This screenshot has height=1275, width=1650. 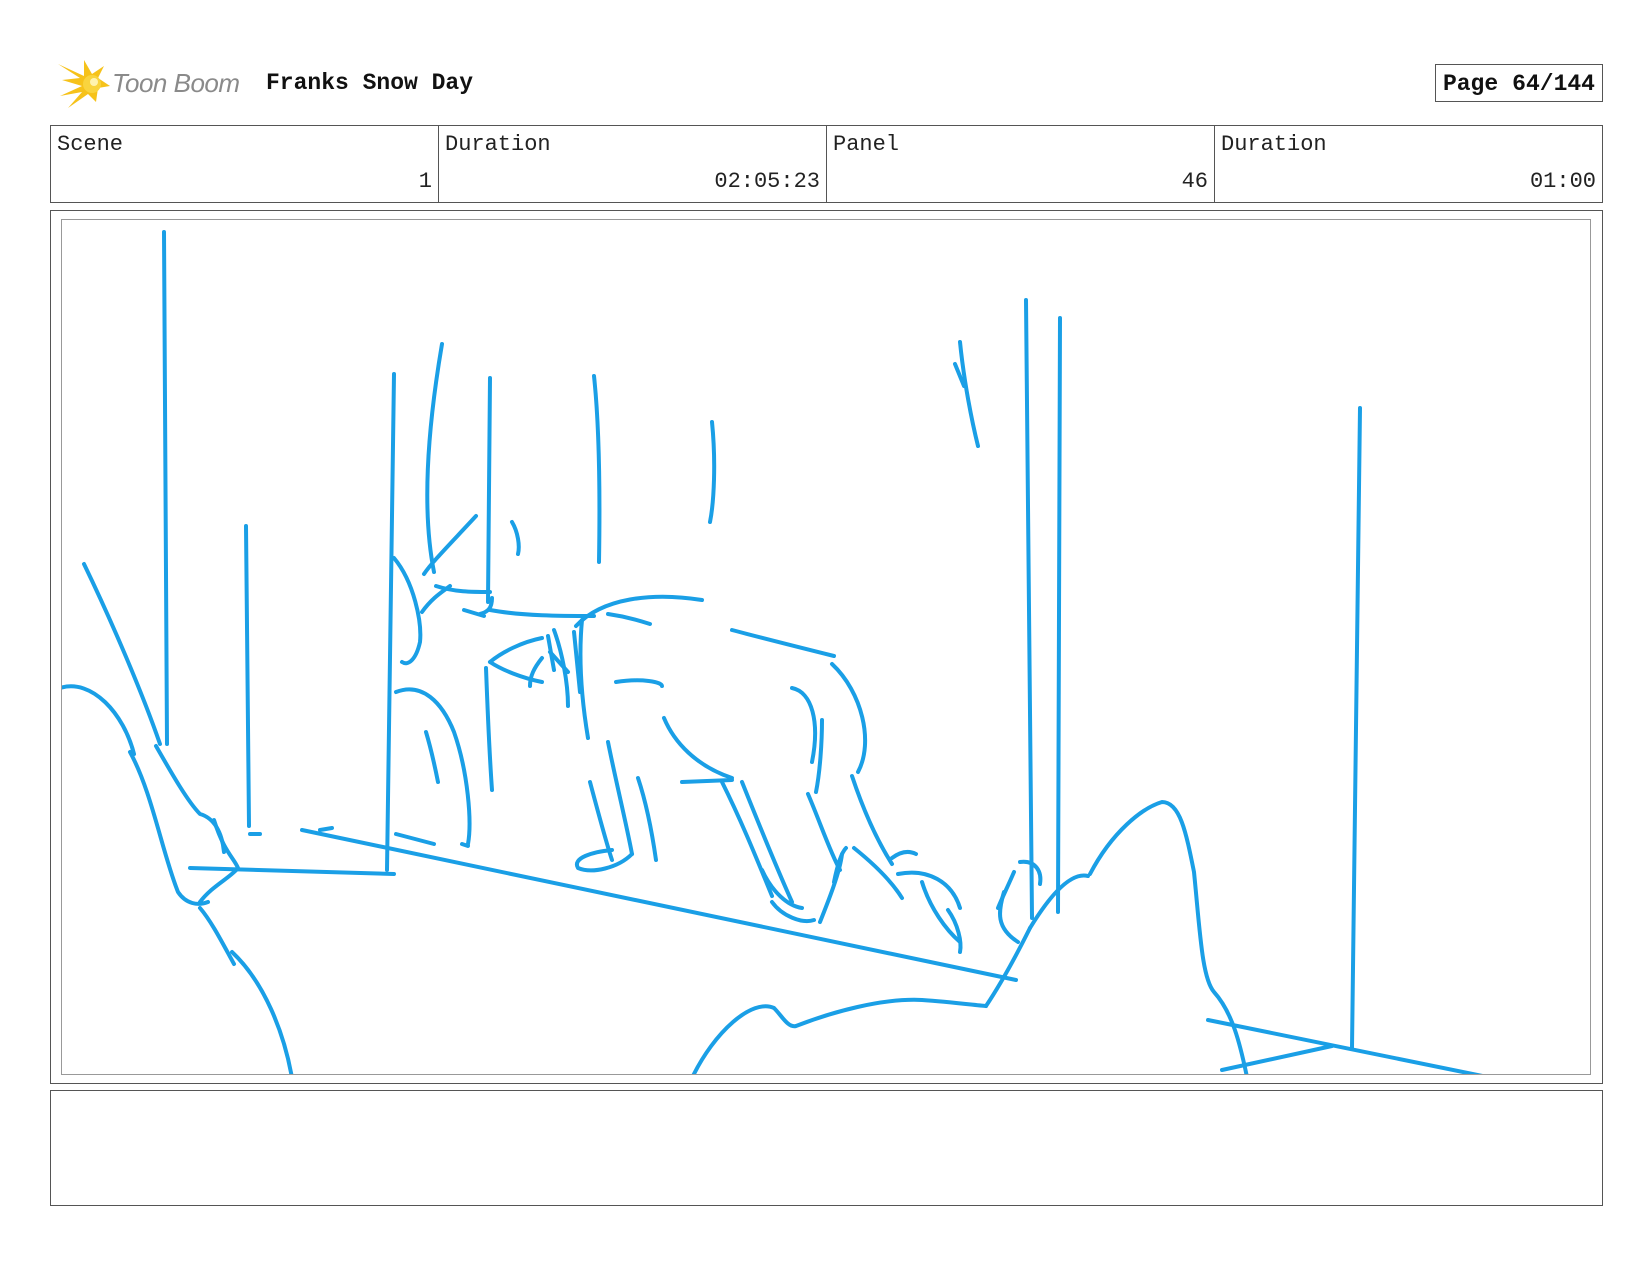 I want to click on panel-value: 46, so click(x=1194, y=181).